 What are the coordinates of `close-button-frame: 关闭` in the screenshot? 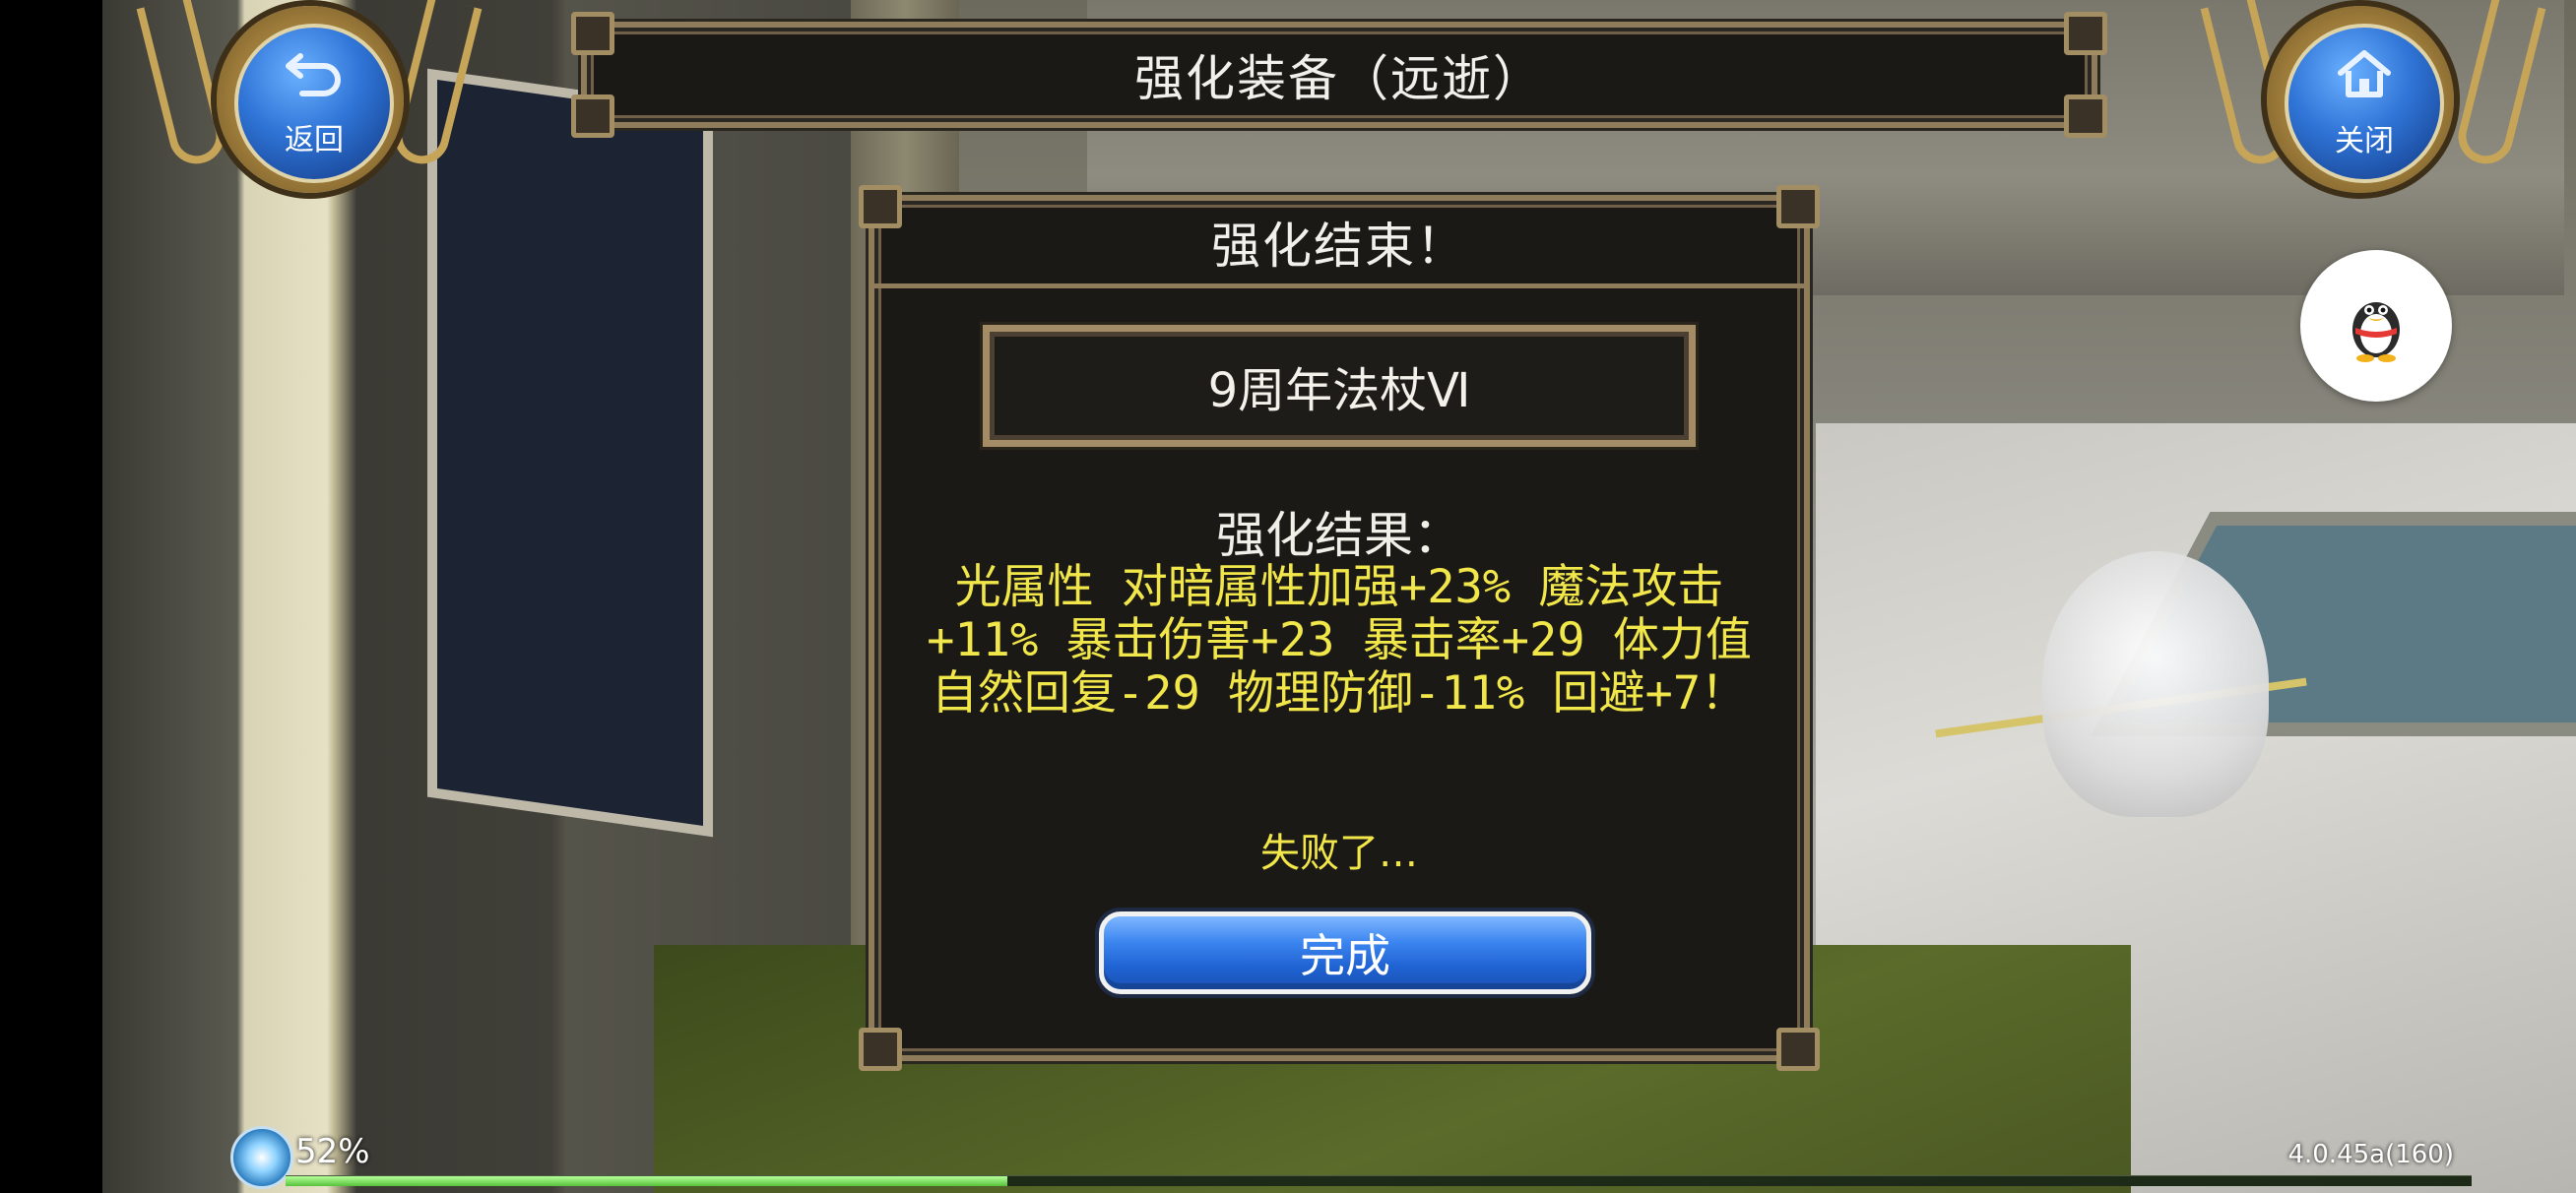 It's located at (2373, 98).